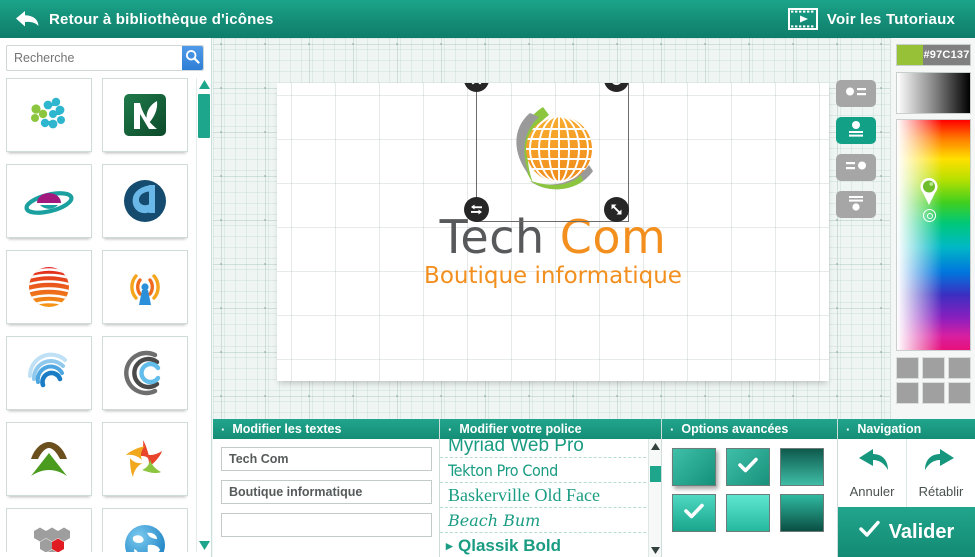 The width and height of the screenshot is (975, 557). I want to click on back-to-library-button: Retour à bibliothèque d'icônes, so click(144, 19).